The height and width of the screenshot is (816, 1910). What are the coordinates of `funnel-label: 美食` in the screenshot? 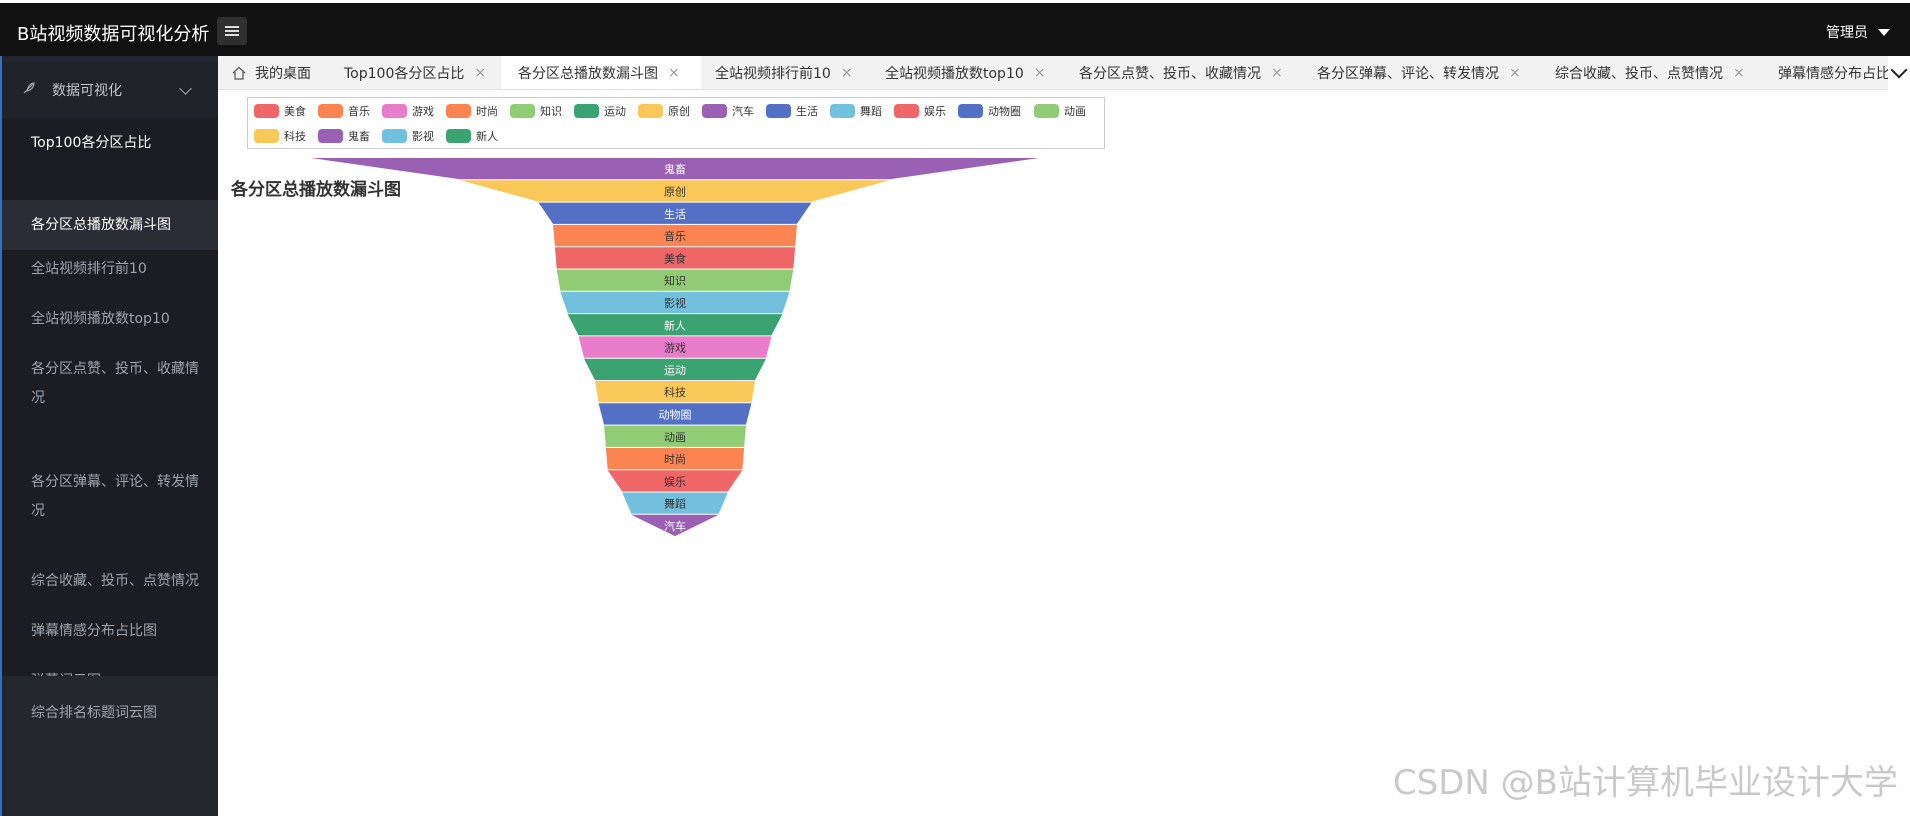 It's located at (675, 258).